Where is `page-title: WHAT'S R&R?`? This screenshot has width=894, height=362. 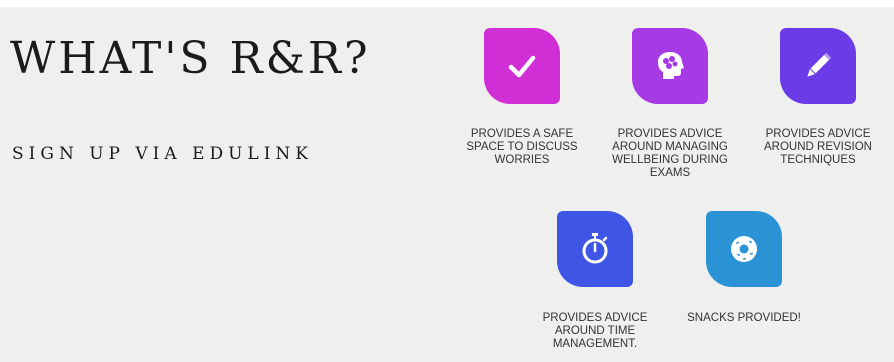
page-title: WHAT'S R&R? is located at coordinates (190, 58).